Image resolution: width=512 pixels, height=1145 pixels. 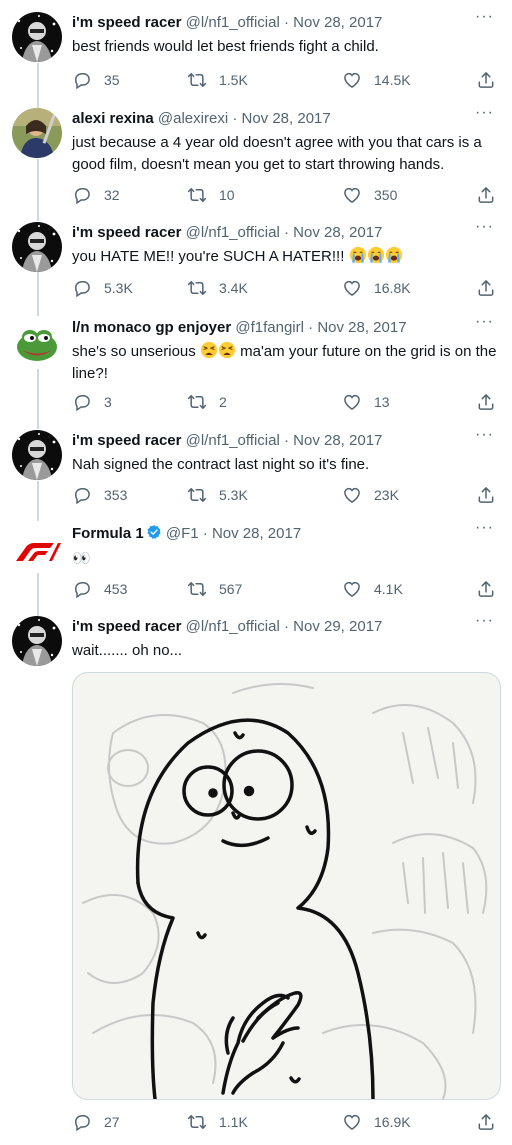 I want to click on tweet-date: Nov 29, 2017, so click(x=337, y=626).